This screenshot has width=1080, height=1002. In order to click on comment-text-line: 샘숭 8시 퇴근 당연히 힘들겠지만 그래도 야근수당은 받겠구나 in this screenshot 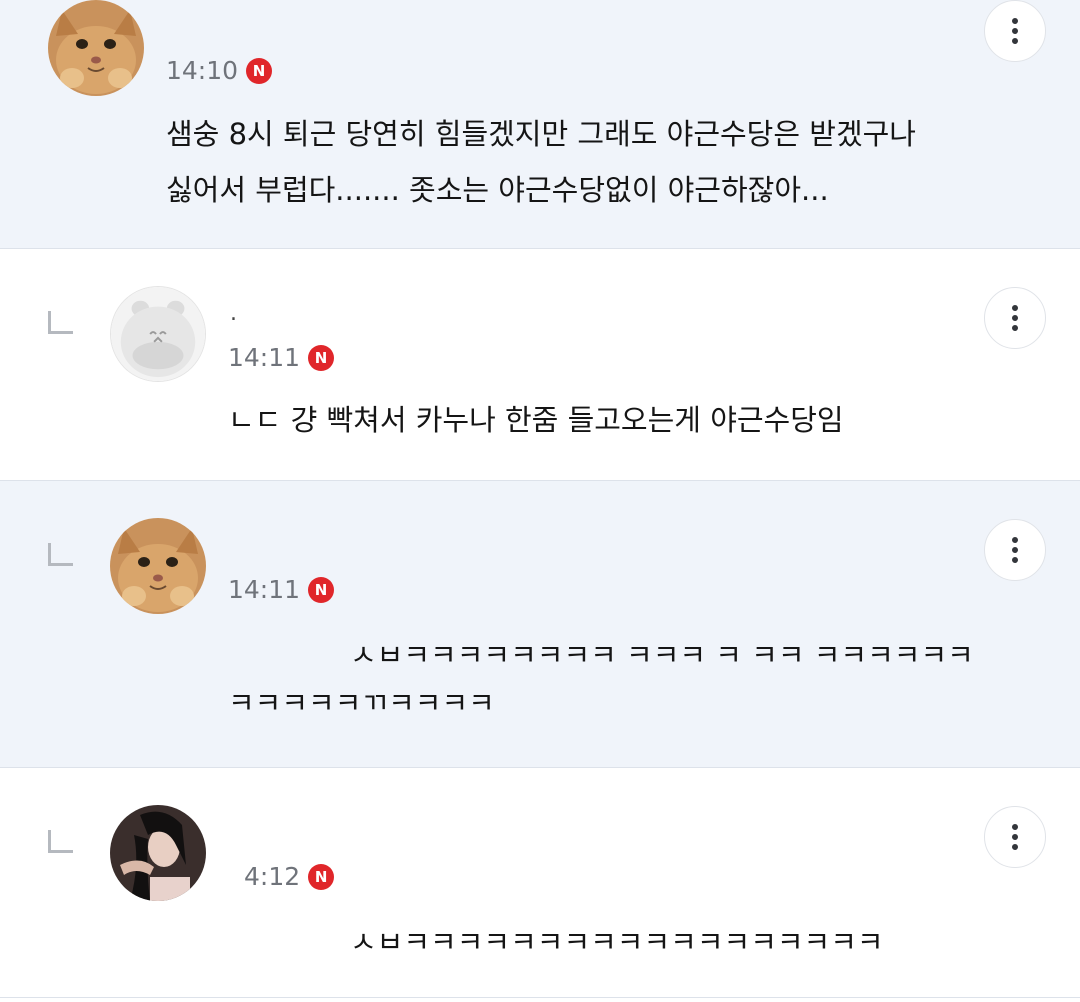, I will do `click(541, 134)`.